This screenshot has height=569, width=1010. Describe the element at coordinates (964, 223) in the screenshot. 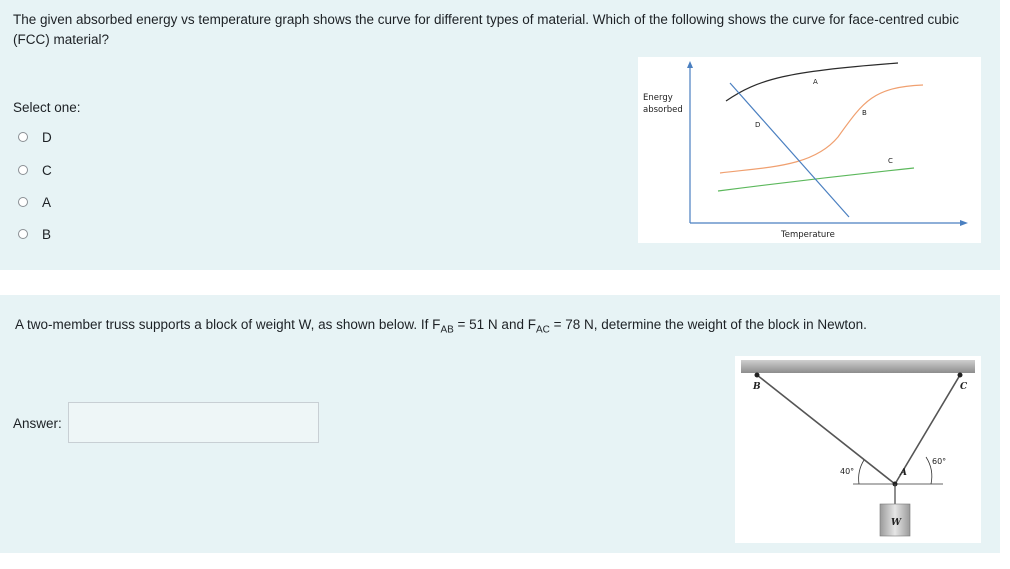

I see `x-axis-arrow-icon` at that location.